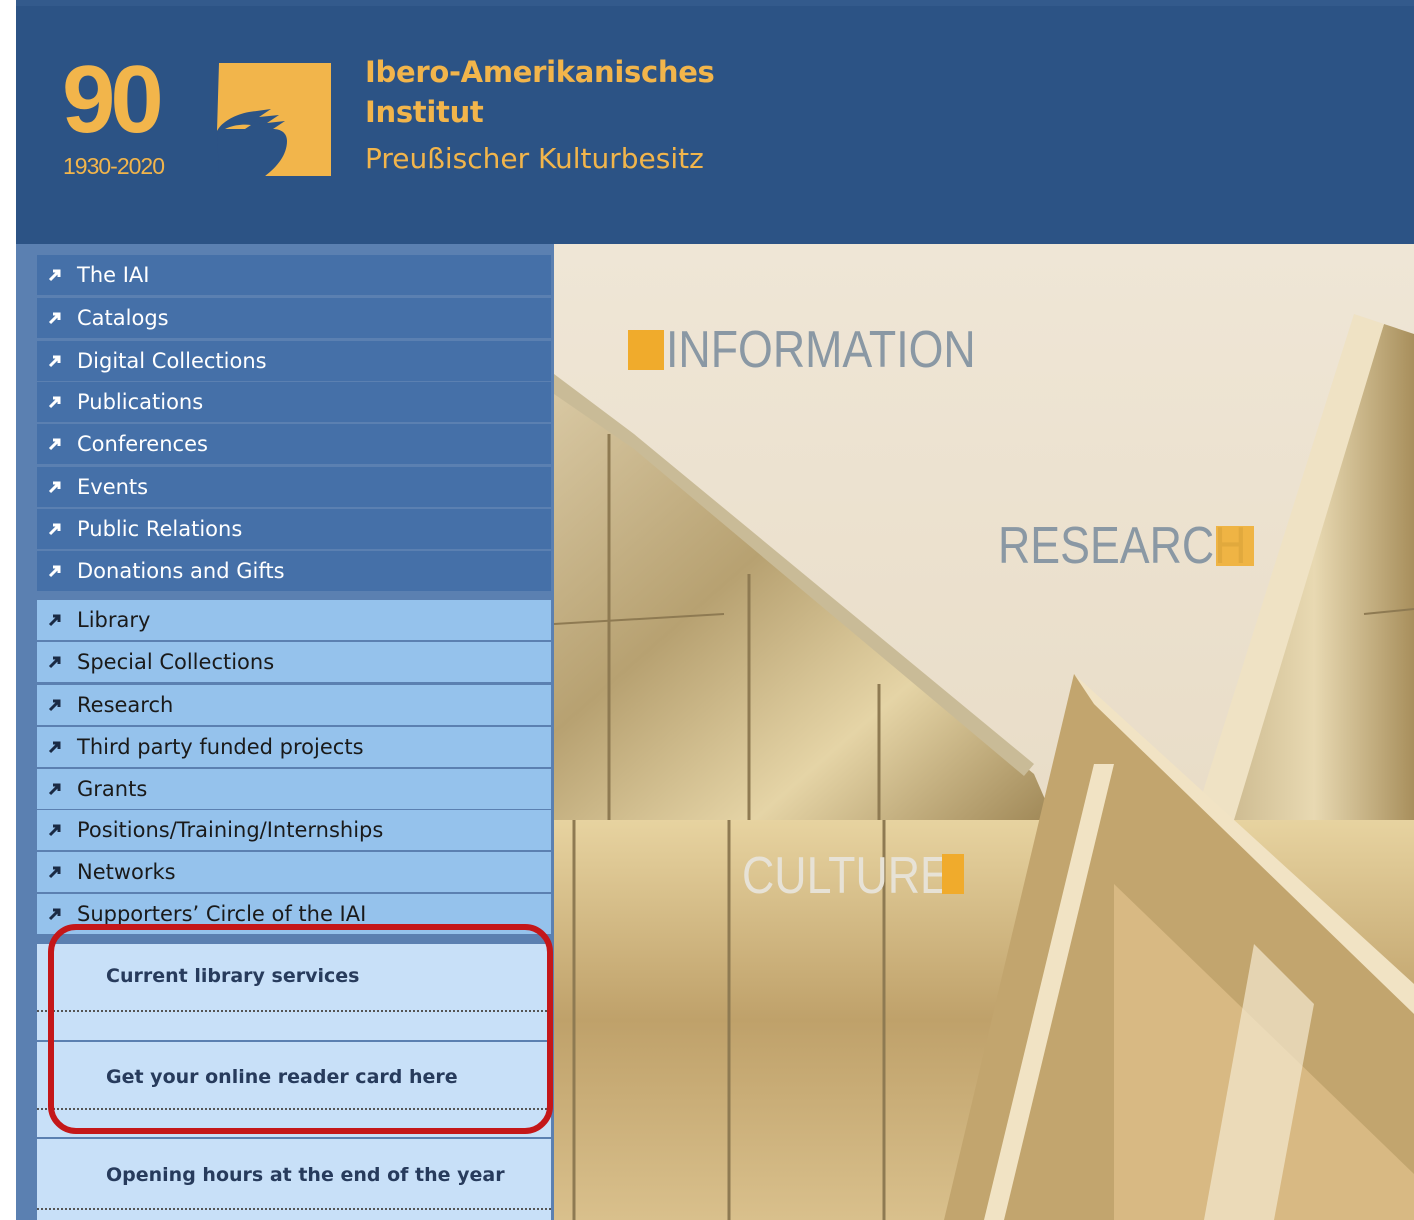 The image size is (1414, 1220). Describe the element at coordinates (294, 872) in the screenshot. I see `nav-item-networks: Networks` at that location.